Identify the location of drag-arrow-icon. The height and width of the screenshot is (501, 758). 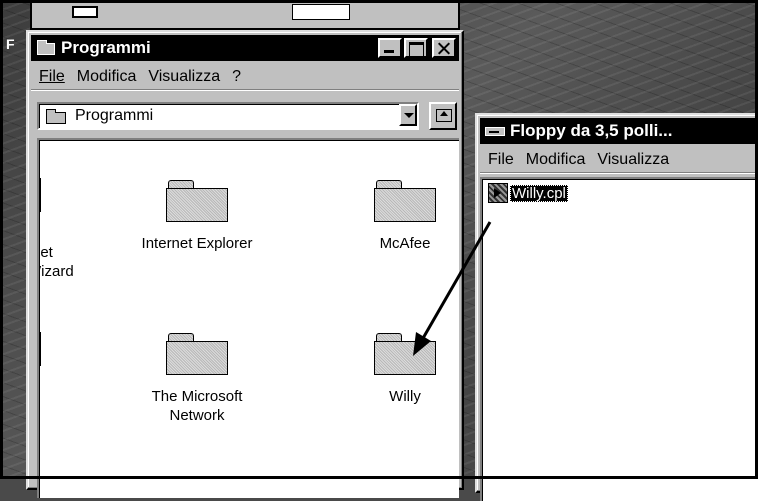
(452, 288).